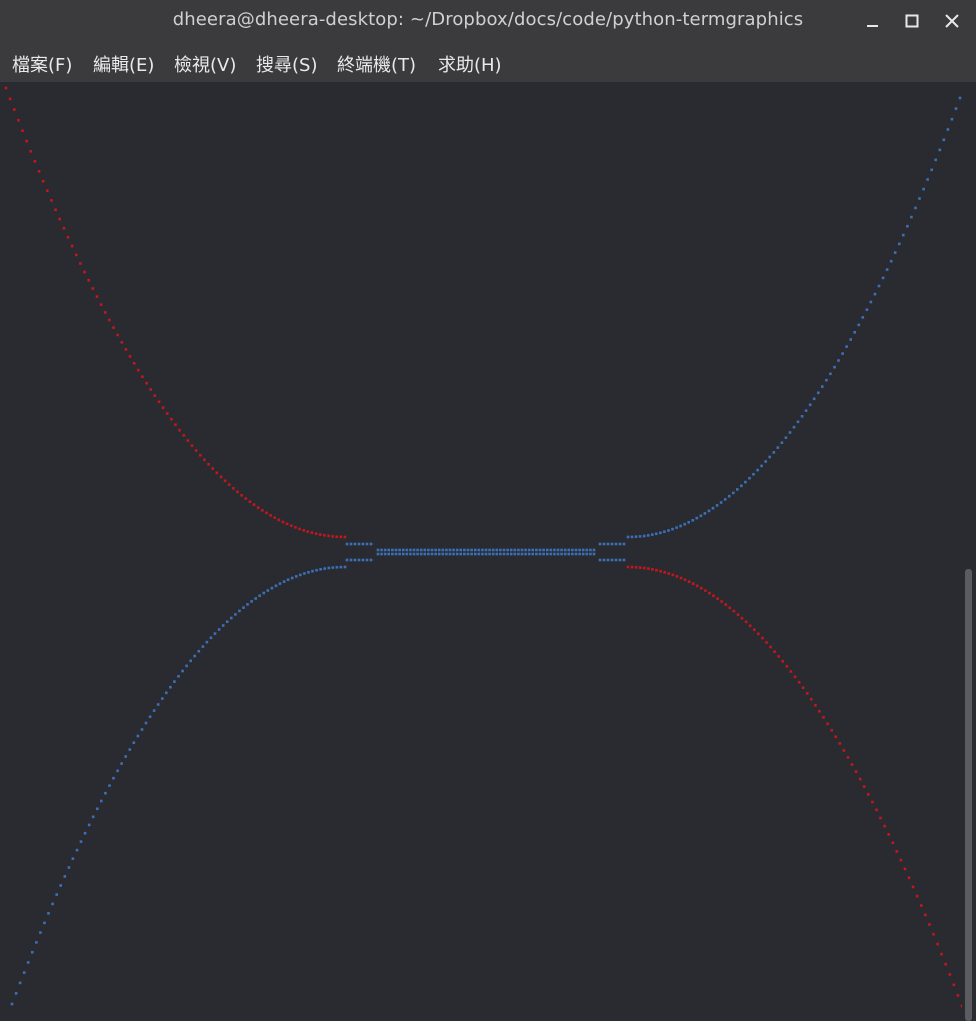 This screenshot has height=1021, width=976. Describe the element at coordinates (470, 64) in the screenshot. I see `menu-help: 求助(H)` at that location.